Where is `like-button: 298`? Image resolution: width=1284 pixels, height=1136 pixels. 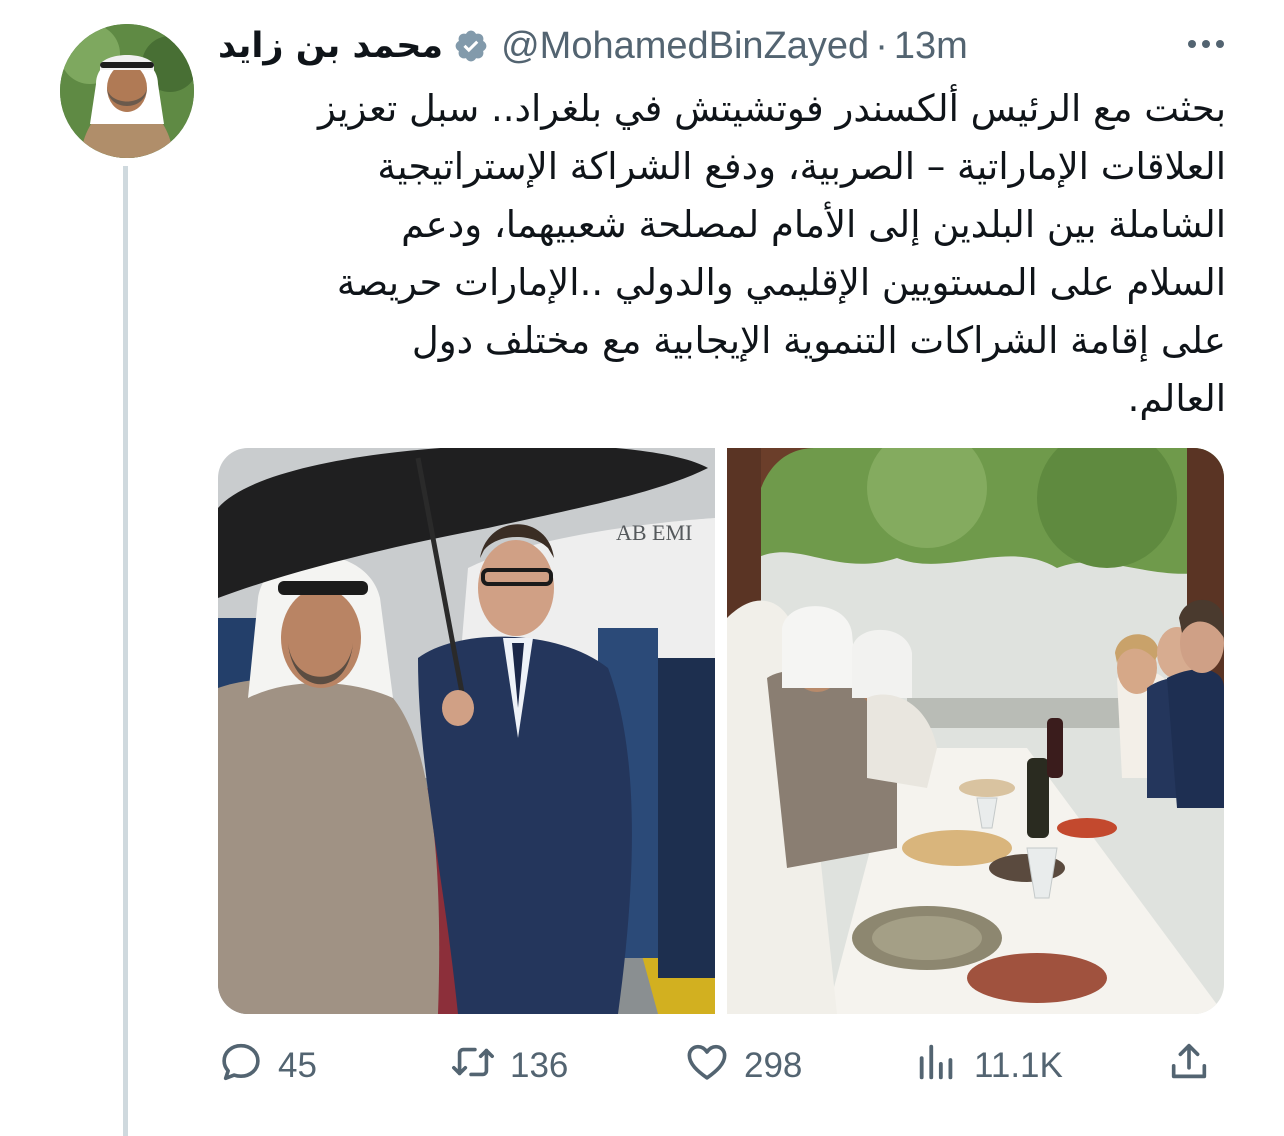
like-button: 298 is located at coordinates (743, 1066).